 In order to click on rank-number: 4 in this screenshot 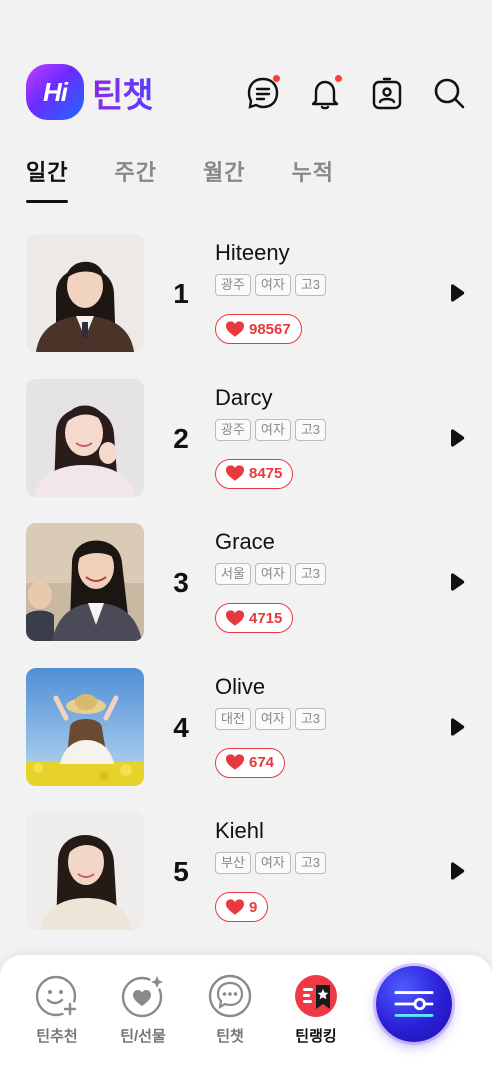, I will do `click(181, 727)`.